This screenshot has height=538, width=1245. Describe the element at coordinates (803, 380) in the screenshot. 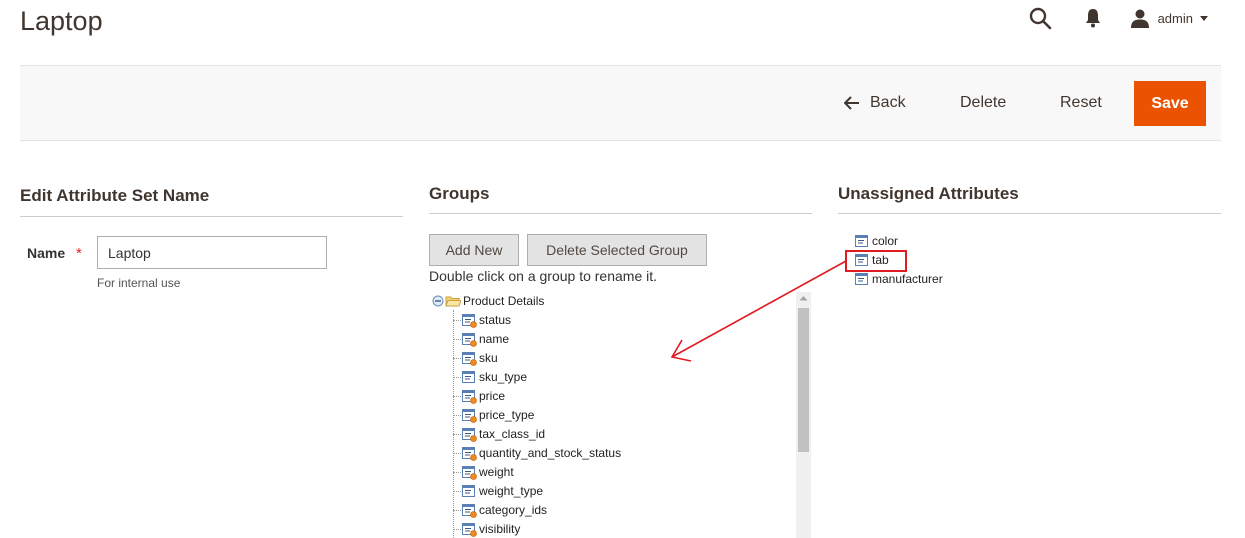

I see `scrollbar-thumb` at that location.